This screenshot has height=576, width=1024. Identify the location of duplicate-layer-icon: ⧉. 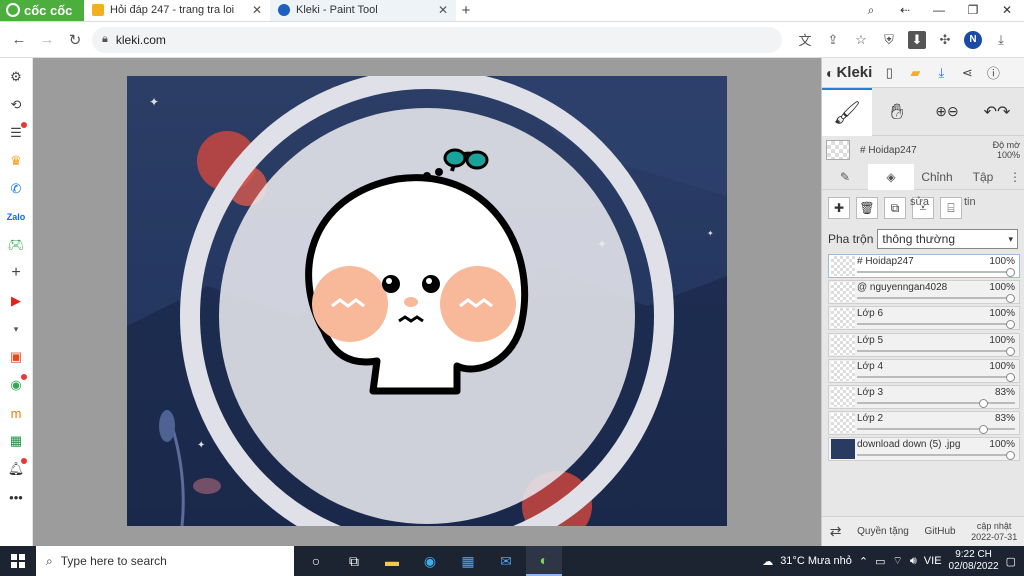
(895, 208).